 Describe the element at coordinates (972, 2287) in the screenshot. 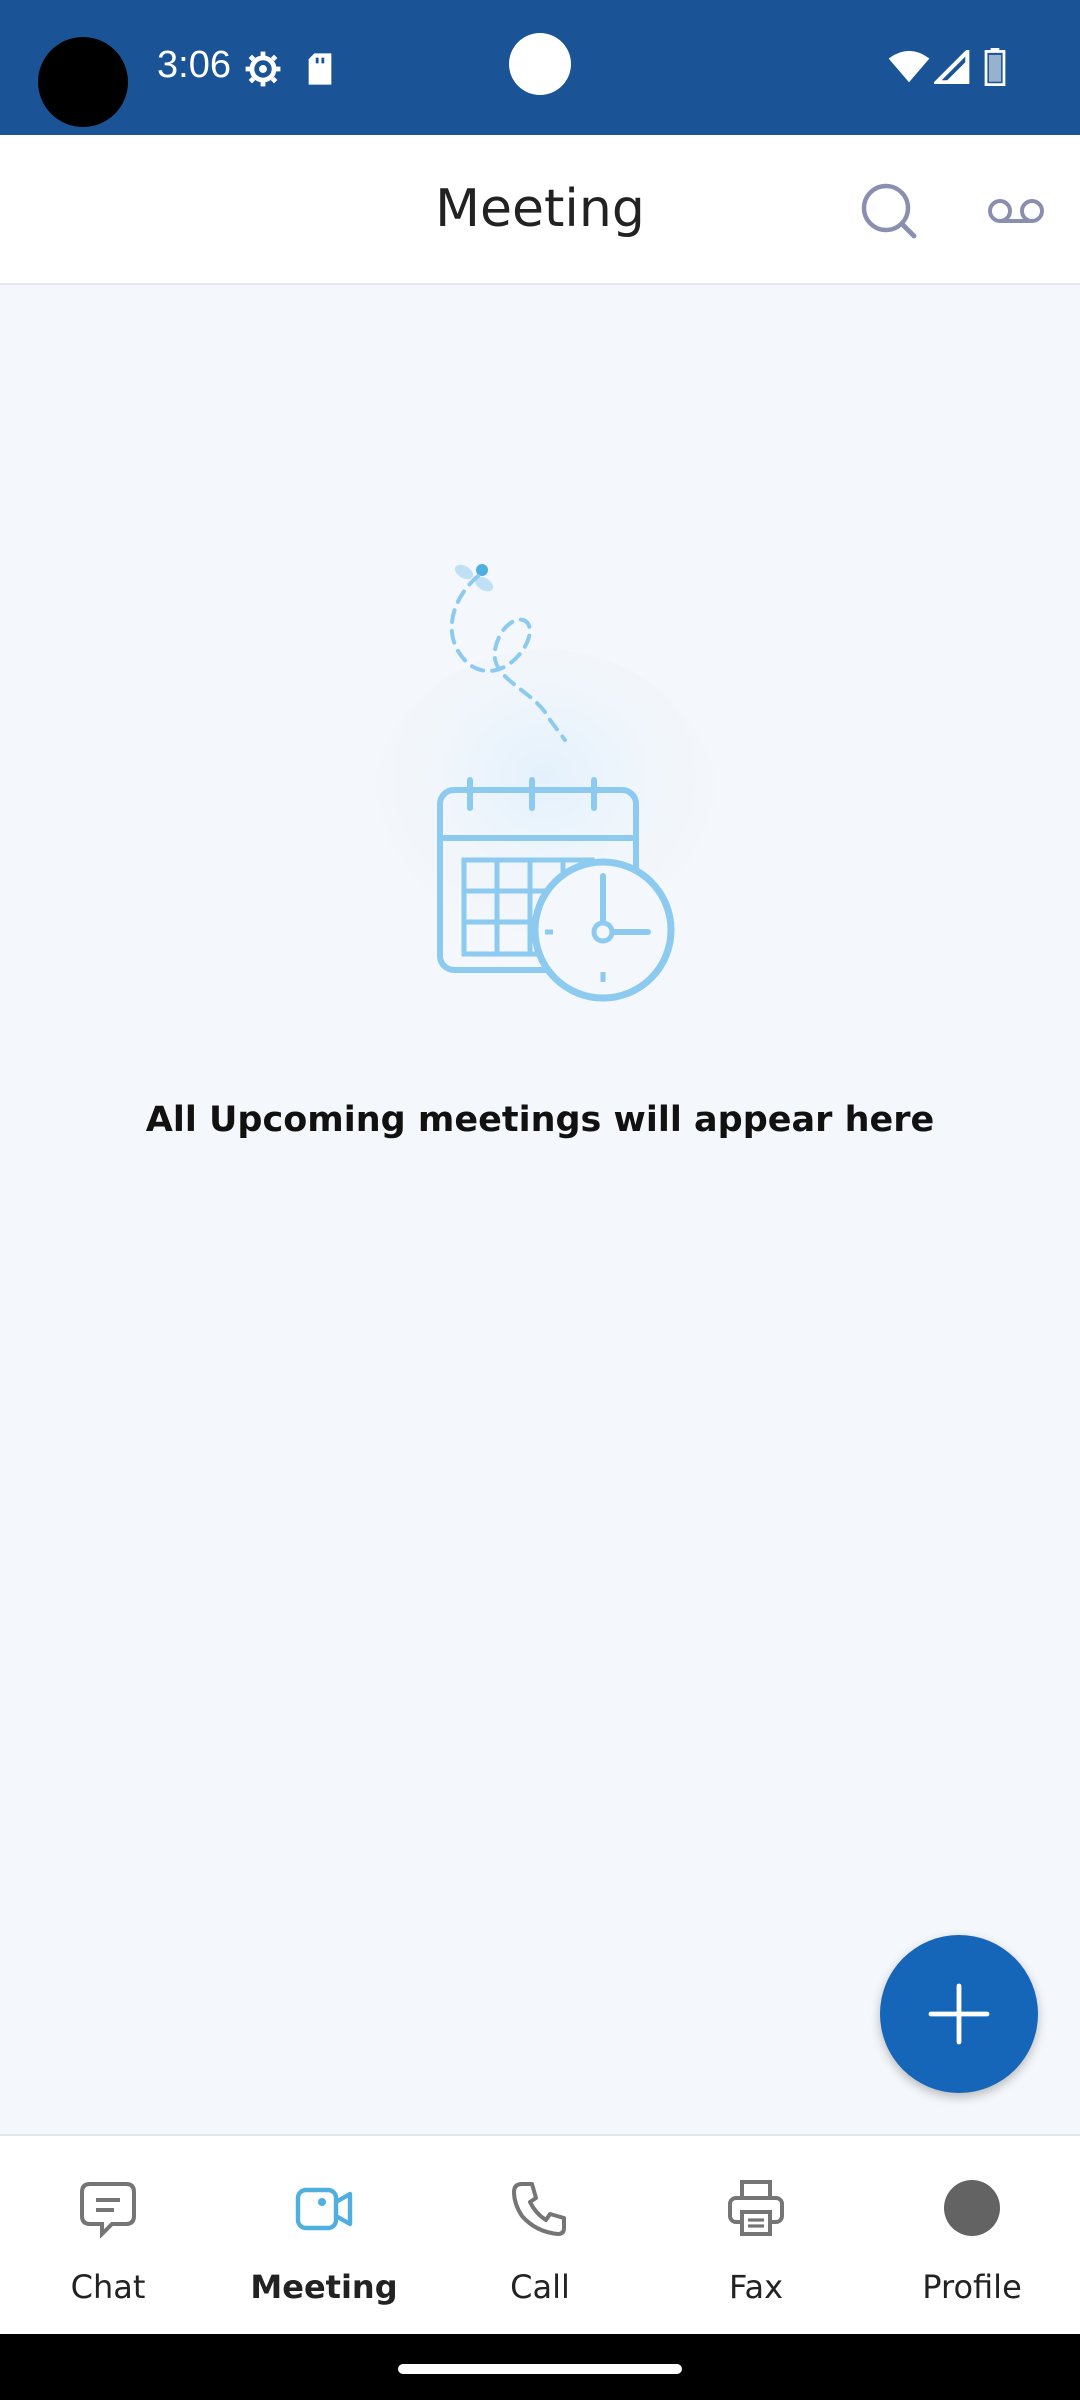

I see `nav-label-profile: Profile` at that location.